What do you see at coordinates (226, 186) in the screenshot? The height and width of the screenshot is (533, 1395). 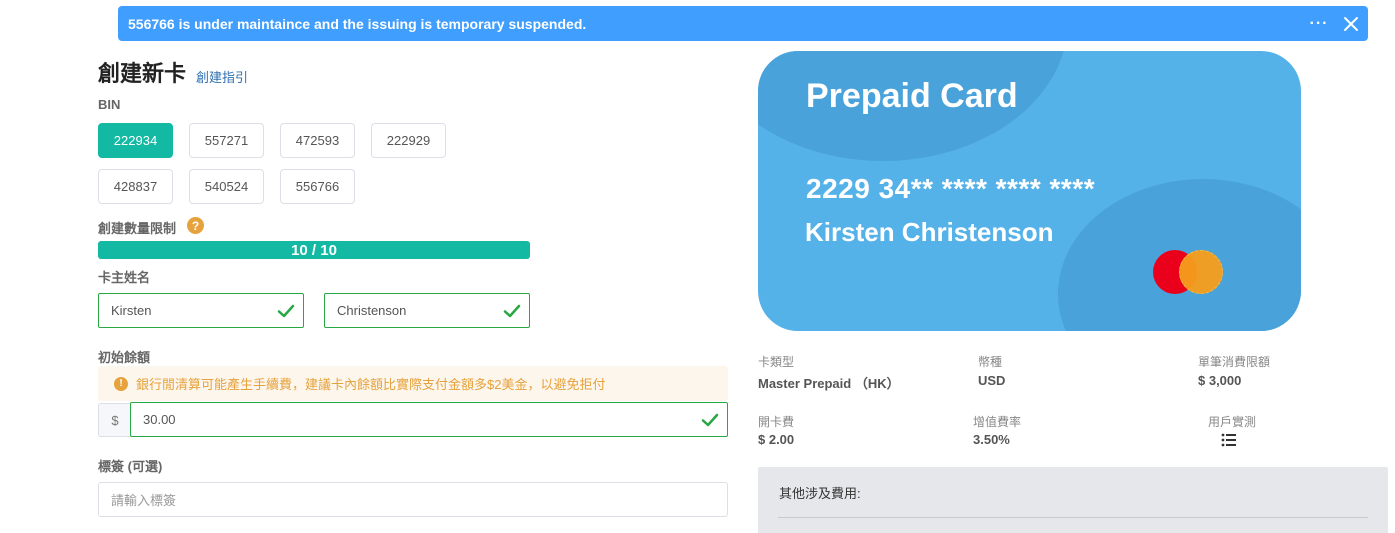 I see `bin-option-540524: 540524` at bounding box center [226, 186].